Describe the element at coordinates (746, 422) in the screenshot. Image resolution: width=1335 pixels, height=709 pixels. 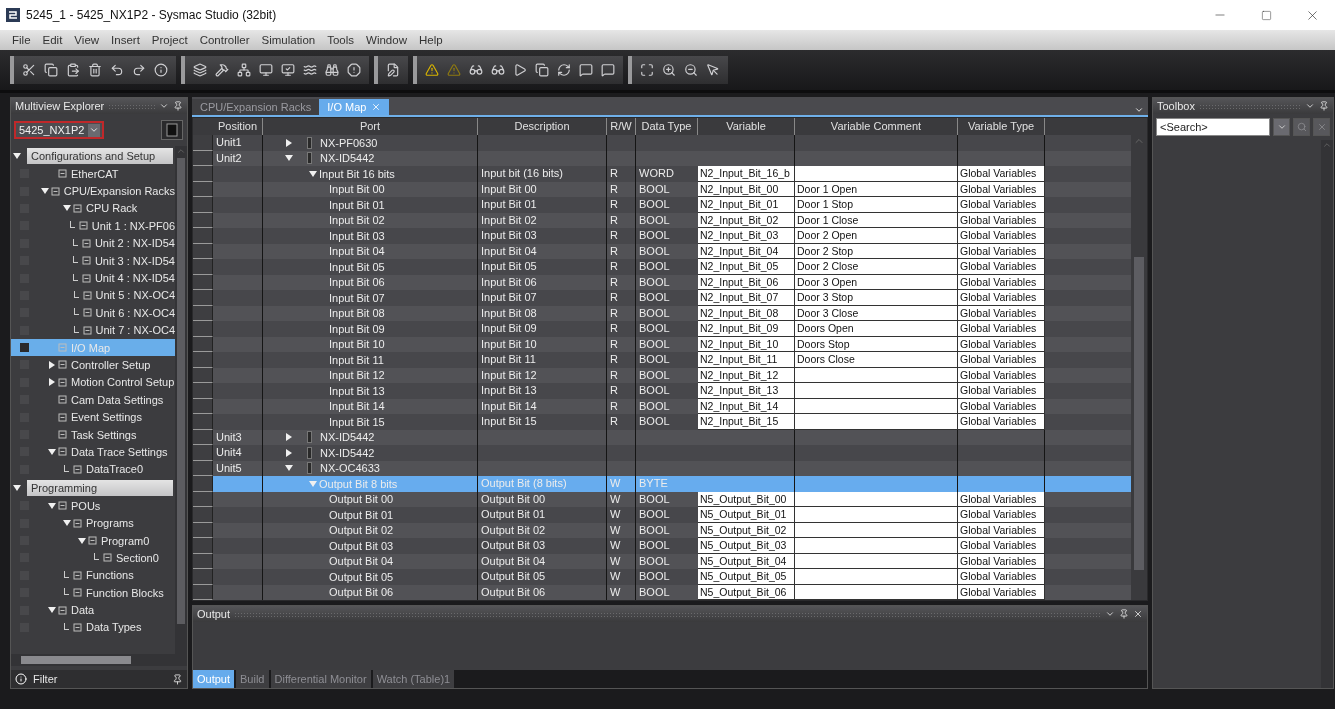
I see `variable-field: N2_Input_Bit_15` at that location.